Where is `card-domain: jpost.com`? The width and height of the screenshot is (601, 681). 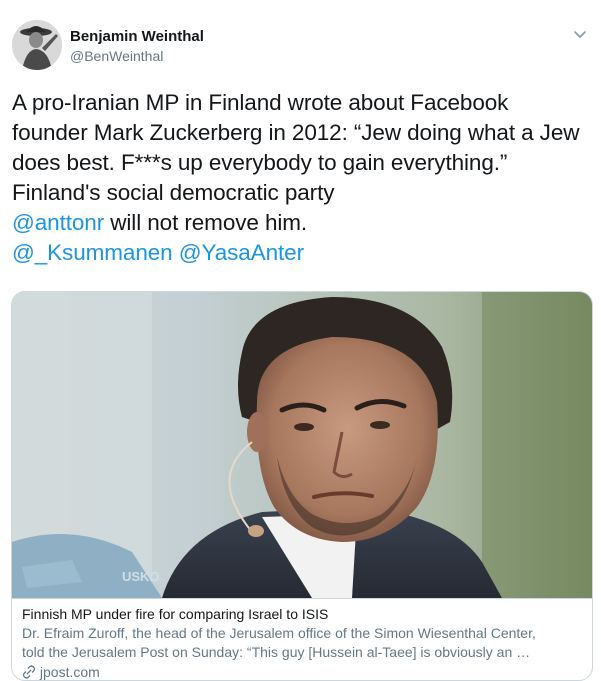
card-domain: jpost.com is located at coordinates (302, 671).